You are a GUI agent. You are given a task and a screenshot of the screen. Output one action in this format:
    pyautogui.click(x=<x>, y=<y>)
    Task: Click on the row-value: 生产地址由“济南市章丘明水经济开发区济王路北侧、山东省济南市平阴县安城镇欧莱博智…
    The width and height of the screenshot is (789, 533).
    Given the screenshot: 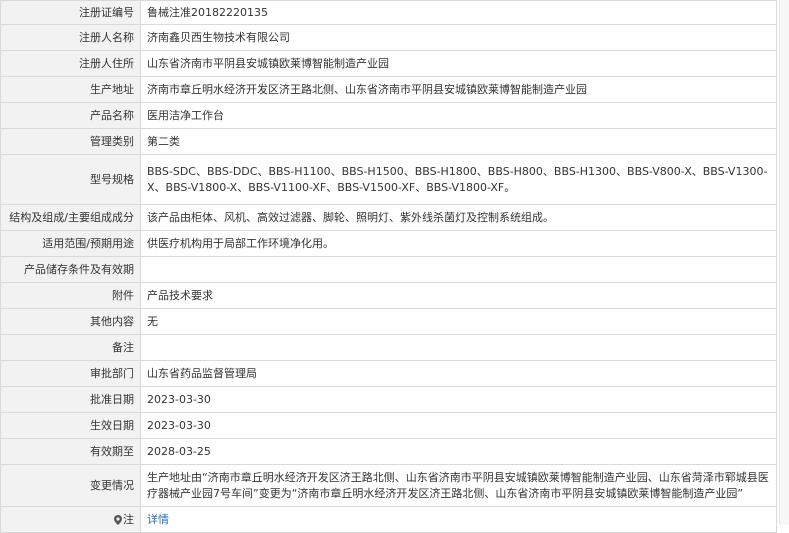 What is the action you would take?
    pyautogui.click(x=458, y=485)
    